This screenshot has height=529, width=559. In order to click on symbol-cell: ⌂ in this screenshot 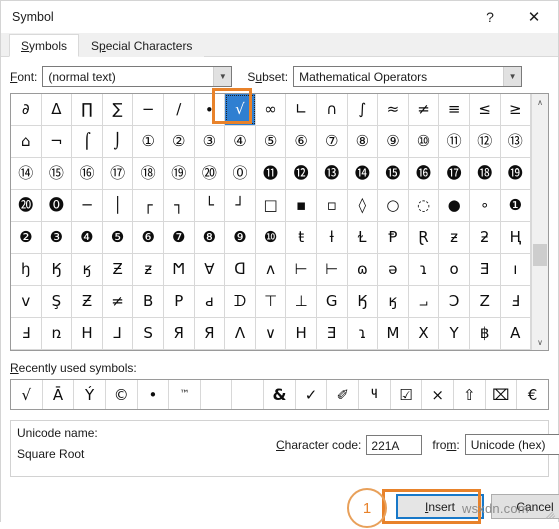, I will do `click(26, 141)`.